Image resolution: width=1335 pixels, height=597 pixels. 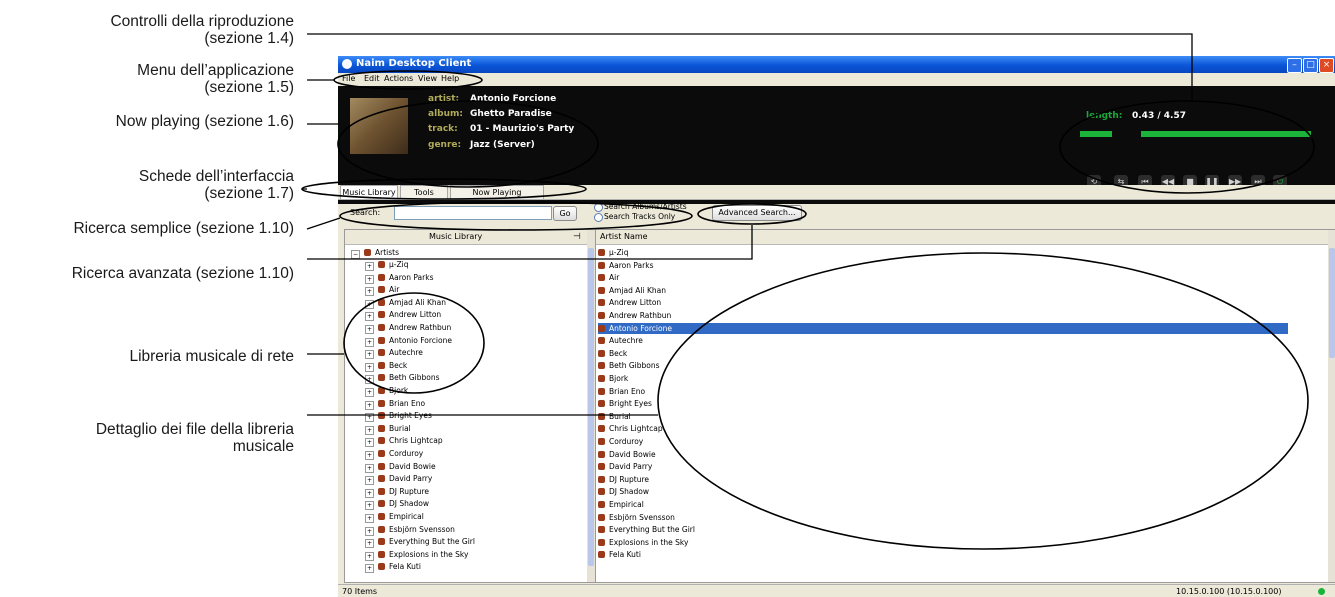 What do you see at coordinates (598, 207) in the screenshot?
I see `search-albums-radio` at bounding box center [598, 207].